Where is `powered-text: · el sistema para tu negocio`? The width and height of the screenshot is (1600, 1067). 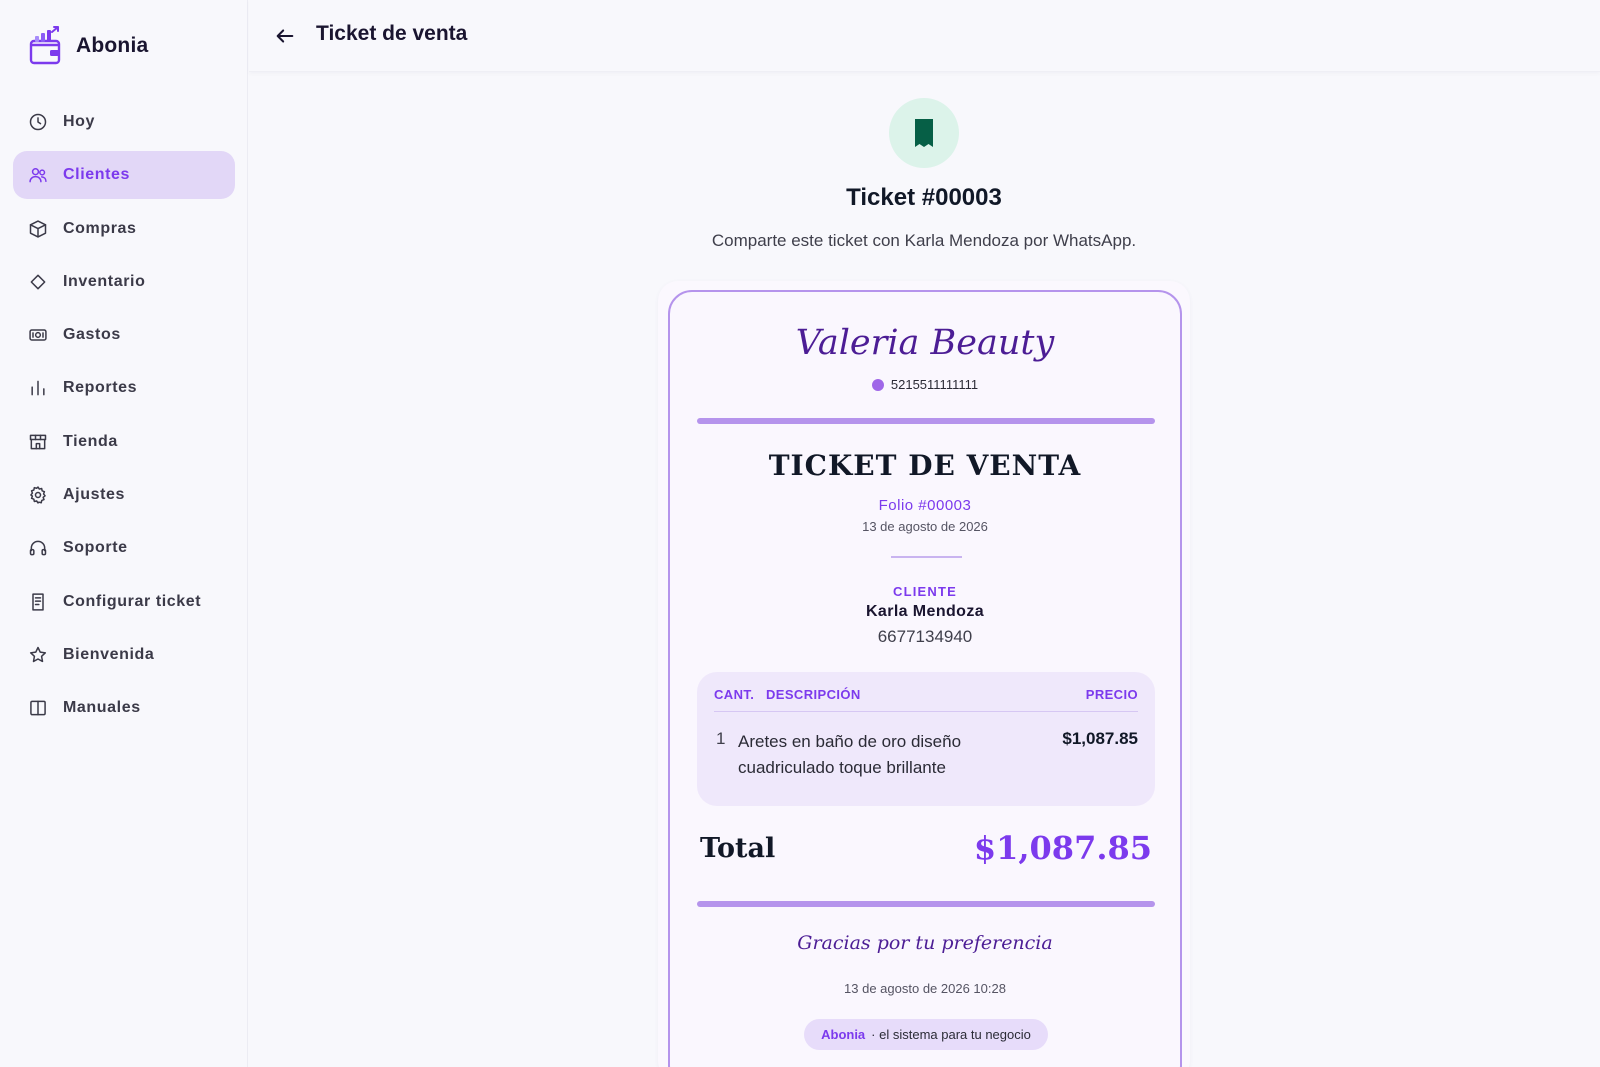 powered-text: · el sistema para tu negocio is located at coordinates (951, 1034).